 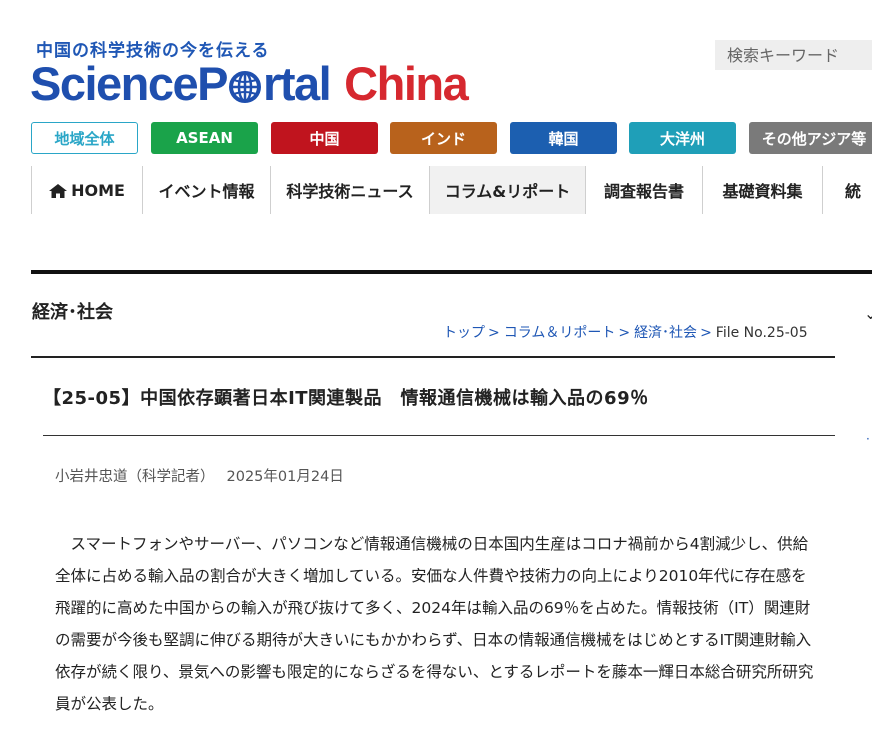 What do you see at coordinates (406, 83) in the screenshot?
I see `logo-text-china: China` at bounding box center [406, 83].